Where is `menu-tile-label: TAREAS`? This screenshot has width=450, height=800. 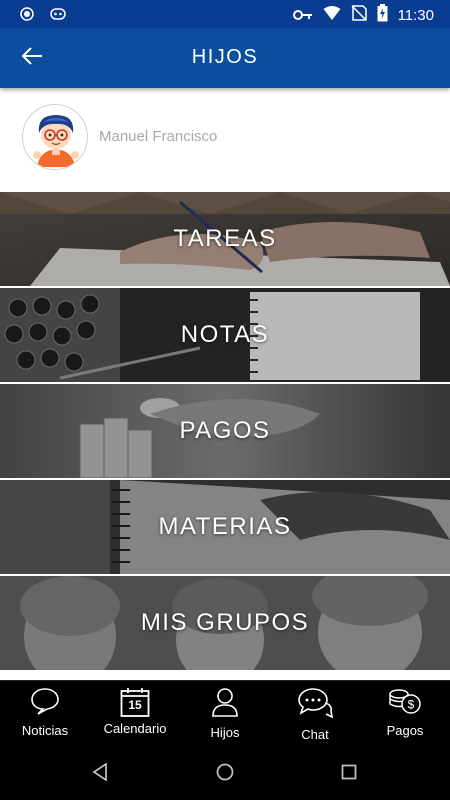 menu-tile-label: TAREAS is located at coordinates (225, 238).